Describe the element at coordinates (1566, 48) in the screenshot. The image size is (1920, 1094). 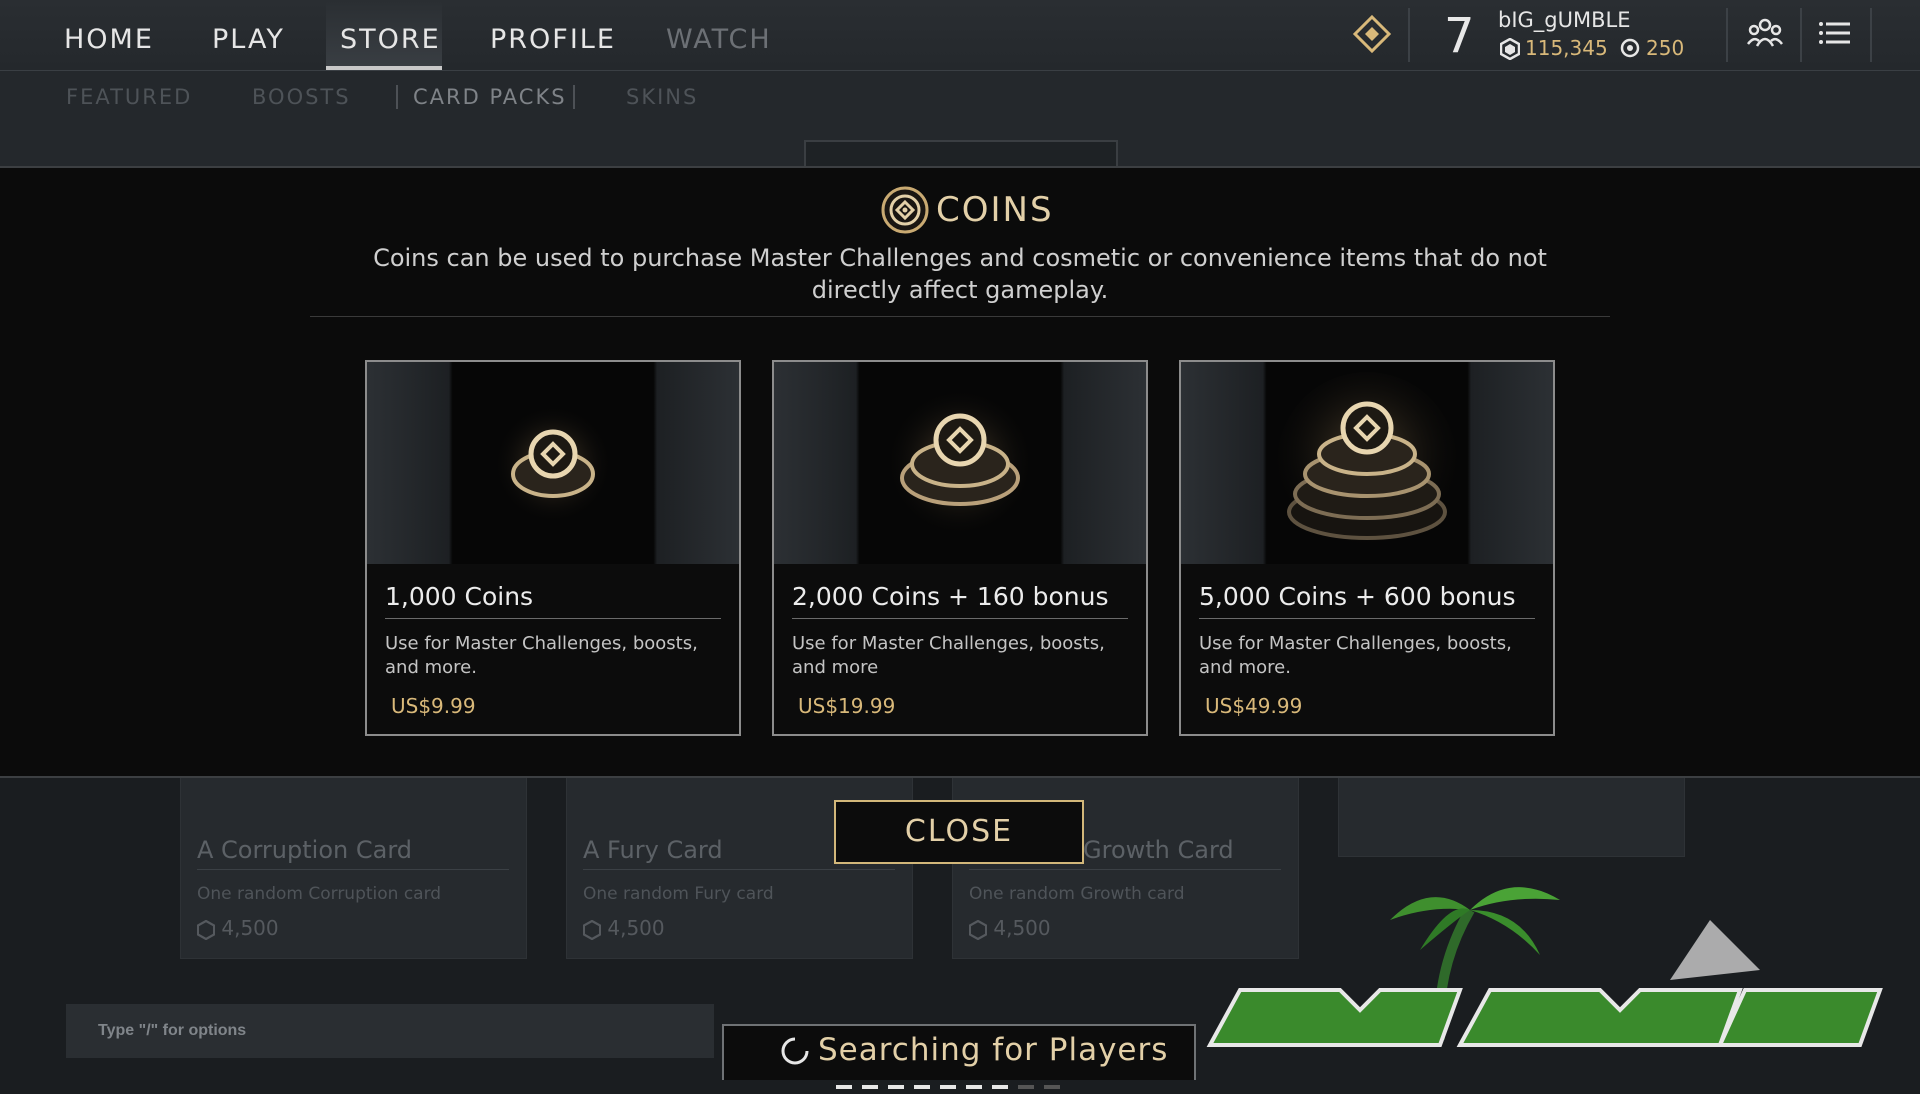
I see `gold-amount: 115,345` at that location.